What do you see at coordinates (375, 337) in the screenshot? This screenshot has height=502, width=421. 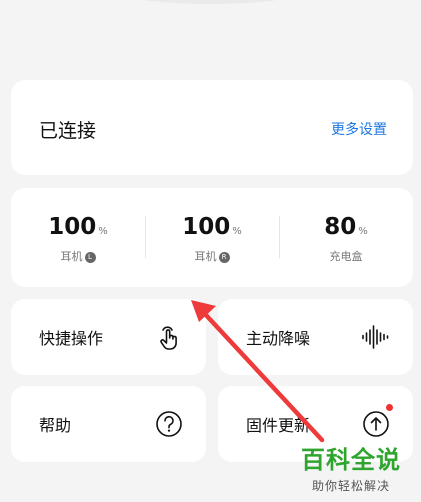 I see `sound-wave-icon` at bounding box center [375, 337].